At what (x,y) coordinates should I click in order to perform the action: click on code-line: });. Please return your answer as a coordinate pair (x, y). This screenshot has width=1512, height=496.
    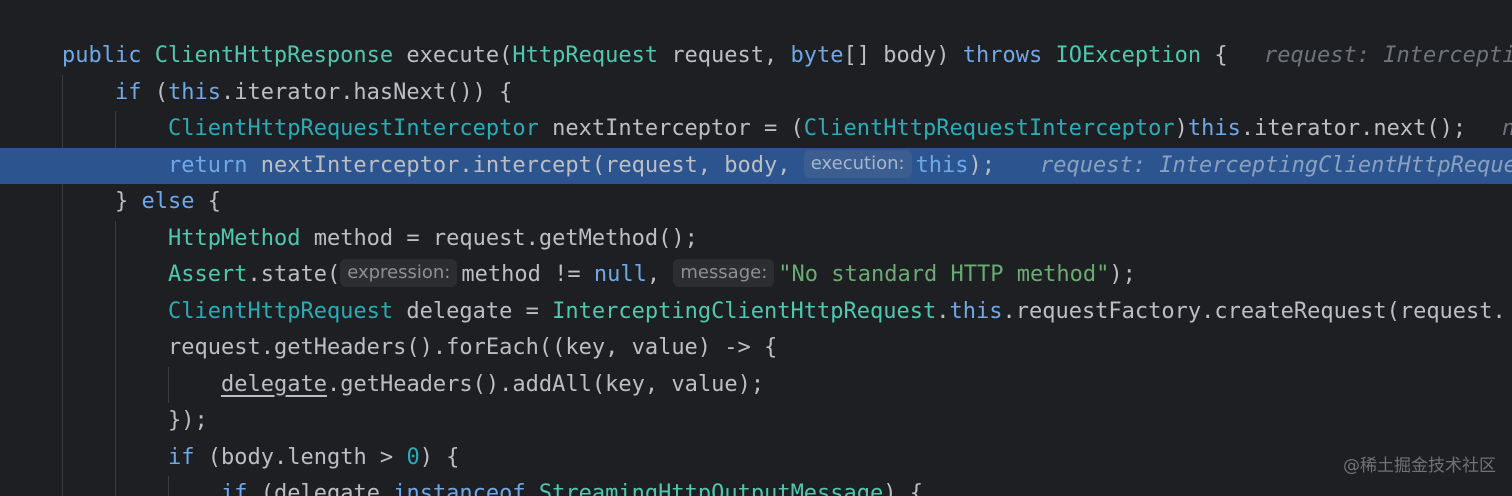
    Looking at the image, I should click on (756, 421).